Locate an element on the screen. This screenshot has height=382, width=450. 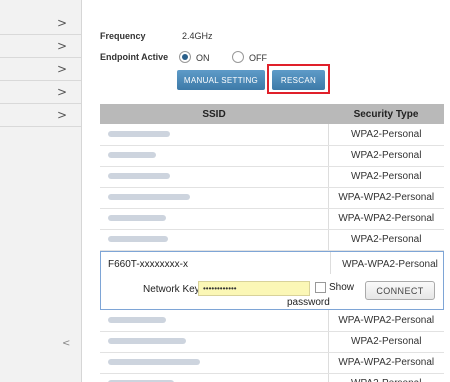
network-key-input: •••••••••••• is located at coordinates (254, 288).